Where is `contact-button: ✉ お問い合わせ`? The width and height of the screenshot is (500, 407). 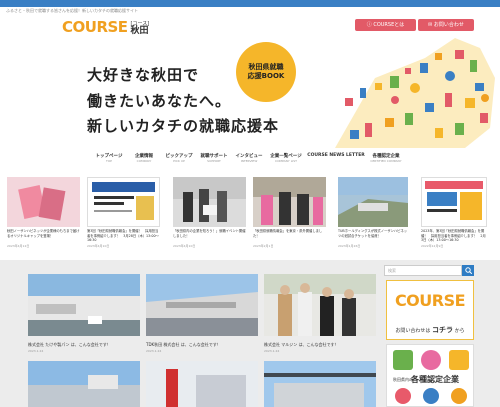 contact-button: ✉ お問い合わせ is located at coordinates (446, 25).